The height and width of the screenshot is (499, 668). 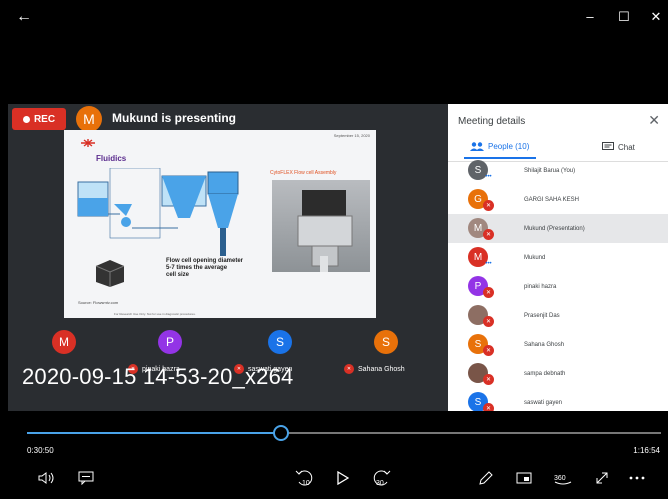 What do you see at coordinates (544, 344) in the screenshot?
I see `participant-name: Sahana Ghosh` at bounding box center [544, 344].